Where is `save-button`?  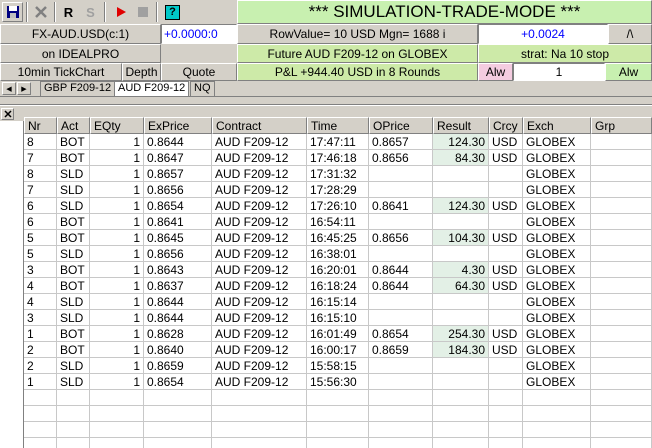
save-button is located at coordinates (12, 12).